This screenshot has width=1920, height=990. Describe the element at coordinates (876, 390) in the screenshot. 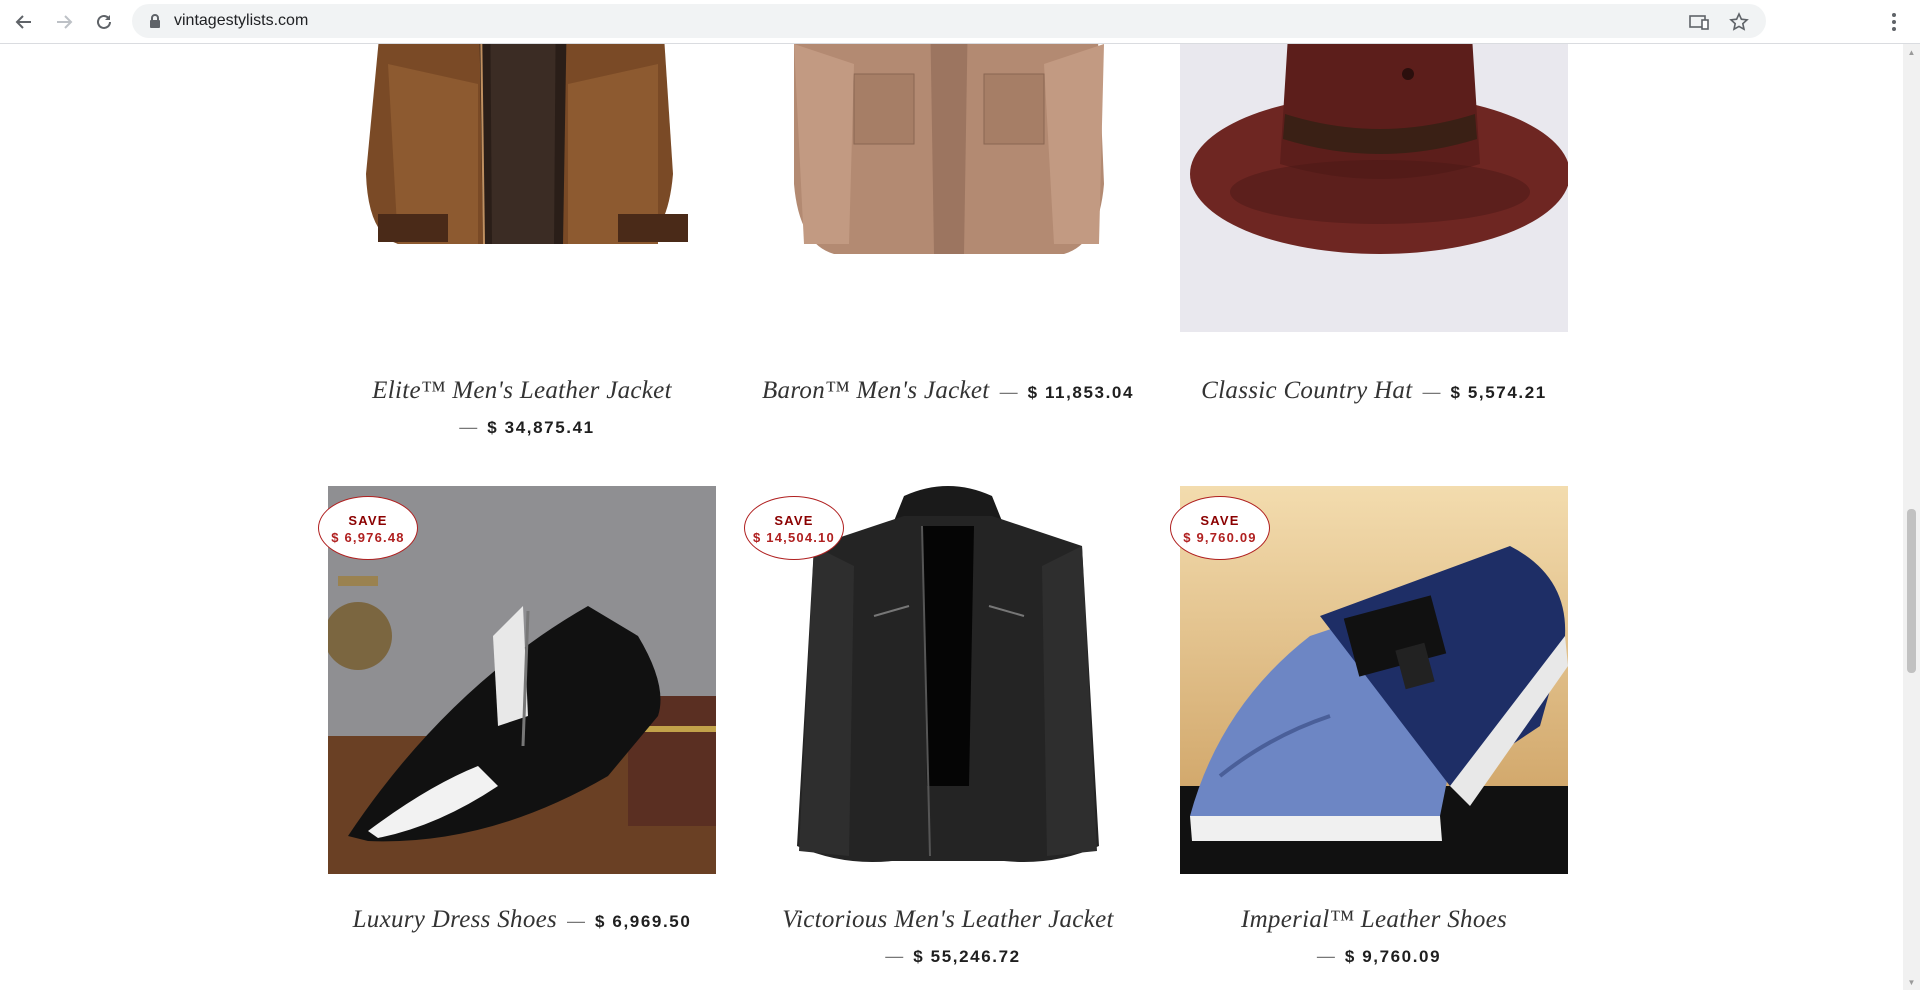

I see `product-title: Baron™ Men's Jacket` at that location.